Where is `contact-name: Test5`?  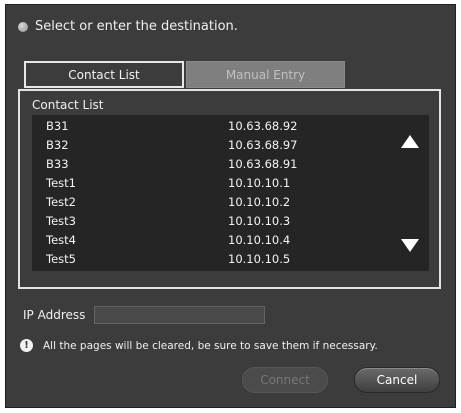
contact-name: Test5 is located at coordinates (61, 259).